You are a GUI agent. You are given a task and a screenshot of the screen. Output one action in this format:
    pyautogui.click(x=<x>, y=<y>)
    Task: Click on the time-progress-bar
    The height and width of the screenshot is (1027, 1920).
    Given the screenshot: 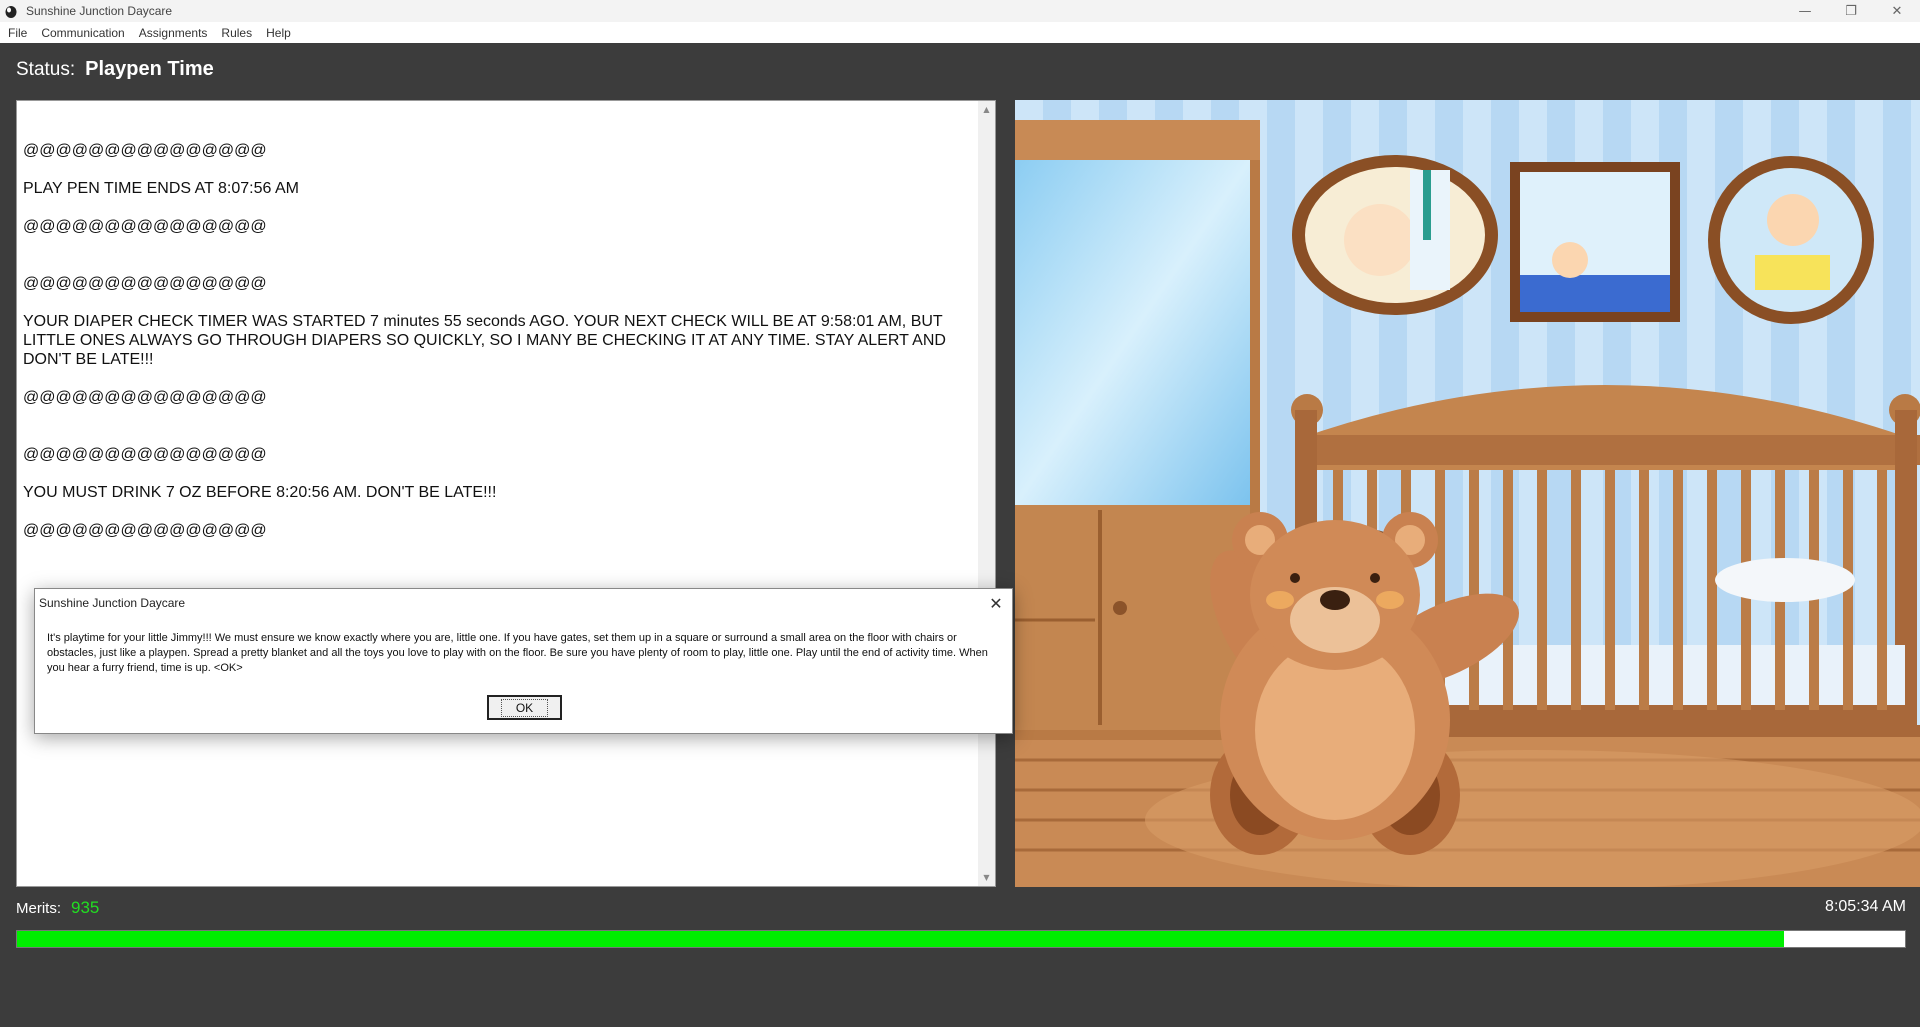 What is the action you would take?
    pyautogui.click(x=961, y=939)
    